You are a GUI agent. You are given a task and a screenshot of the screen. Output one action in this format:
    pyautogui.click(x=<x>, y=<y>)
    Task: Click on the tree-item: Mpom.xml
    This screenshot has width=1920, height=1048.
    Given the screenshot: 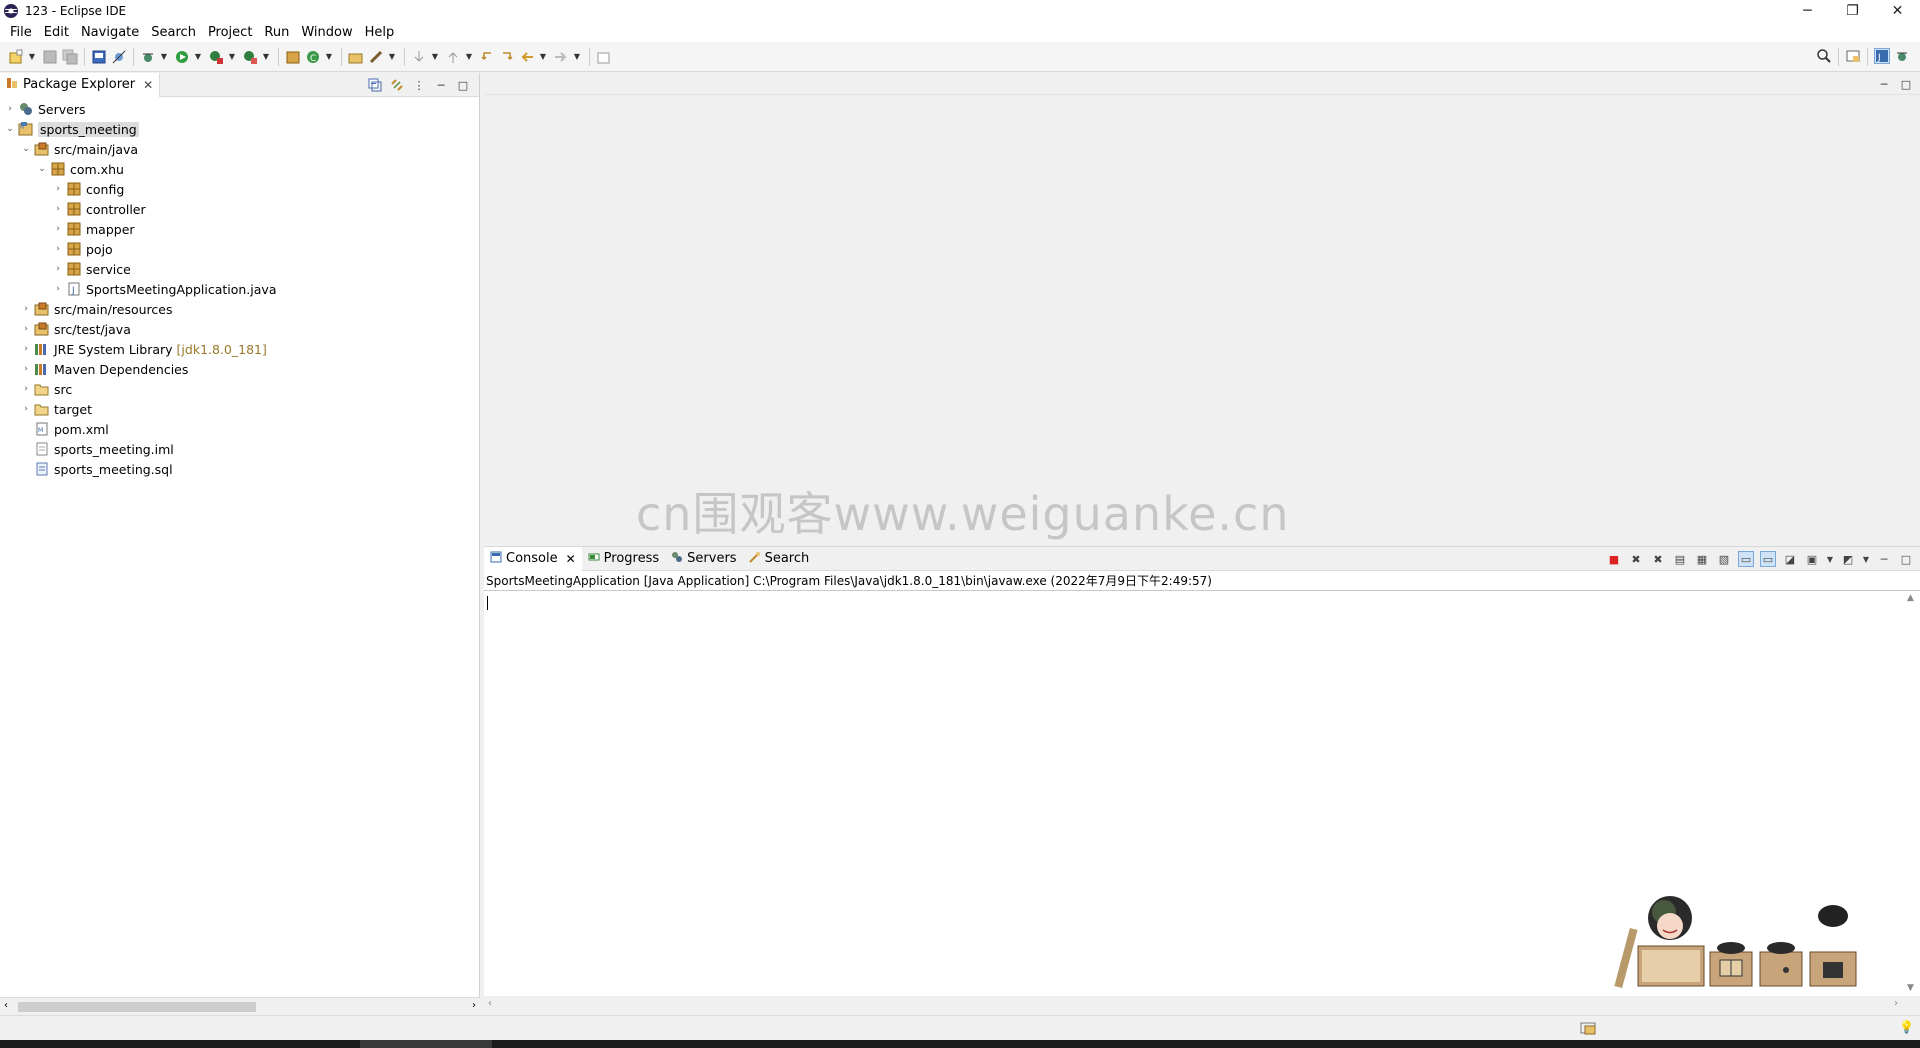 What is the action you would take?
    pyautogui.click(x=239, y=429)
    